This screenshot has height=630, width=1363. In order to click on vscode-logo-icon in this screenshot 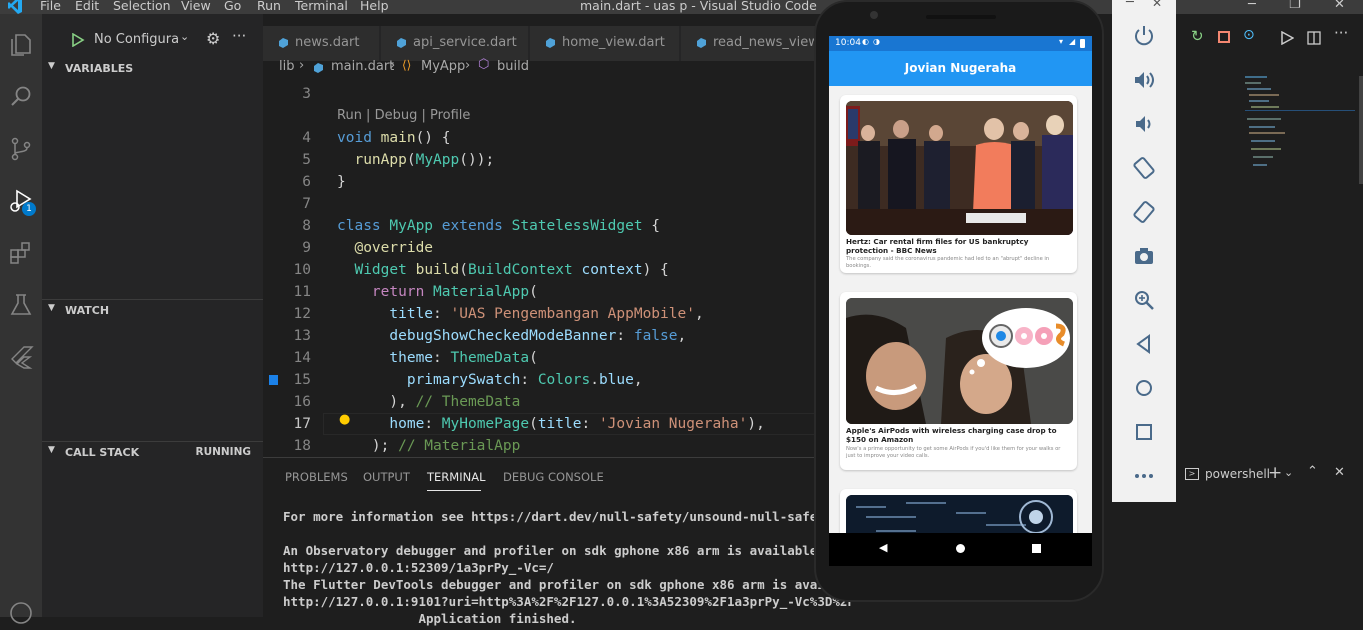, I will do `click(15, 7)`.